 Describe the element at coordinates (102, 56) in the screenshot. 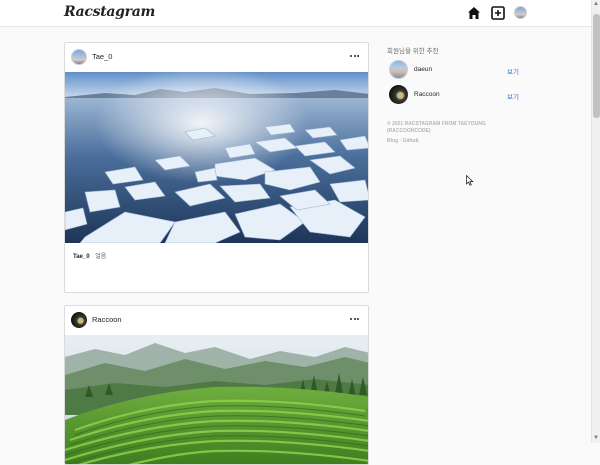

I see `post-username: Tae_0` at that location.